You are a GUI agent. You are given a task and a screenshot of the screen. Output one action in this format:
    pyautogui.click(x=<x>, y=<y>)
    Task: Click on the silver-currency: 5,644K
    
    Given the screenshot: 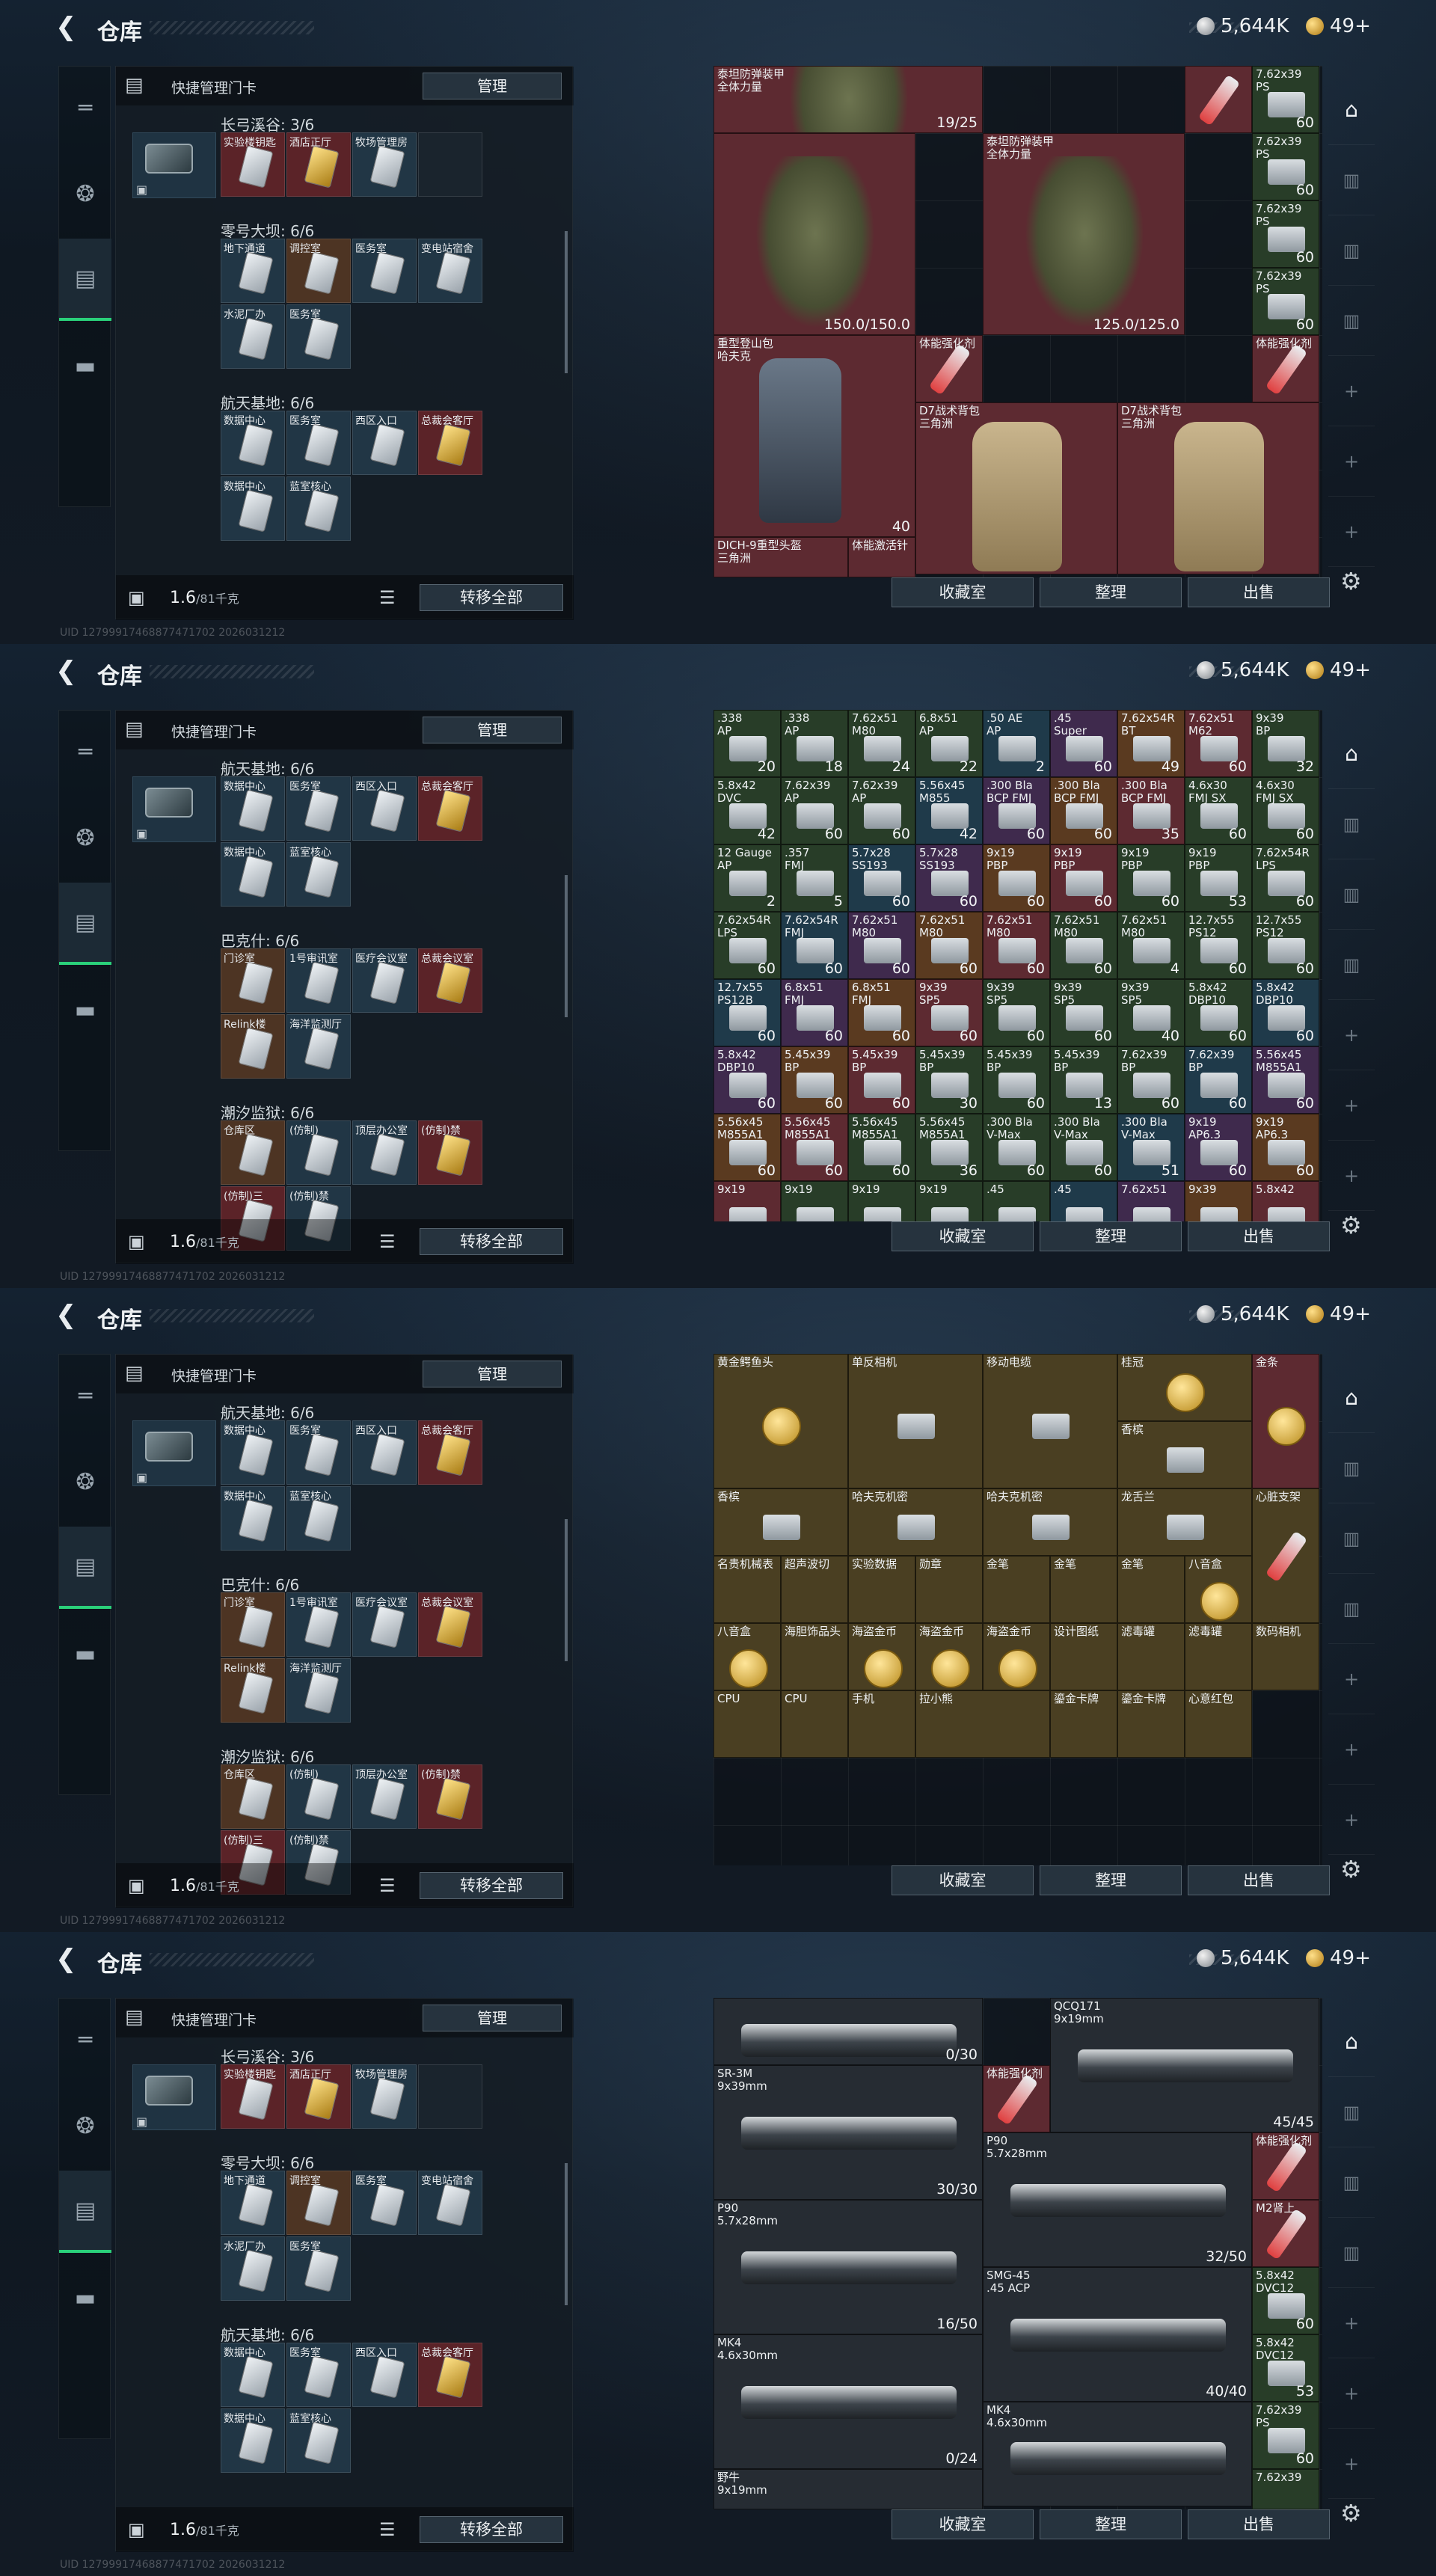 What is the action you would take?
    pyautogui.click(x=1243, y=26)
    